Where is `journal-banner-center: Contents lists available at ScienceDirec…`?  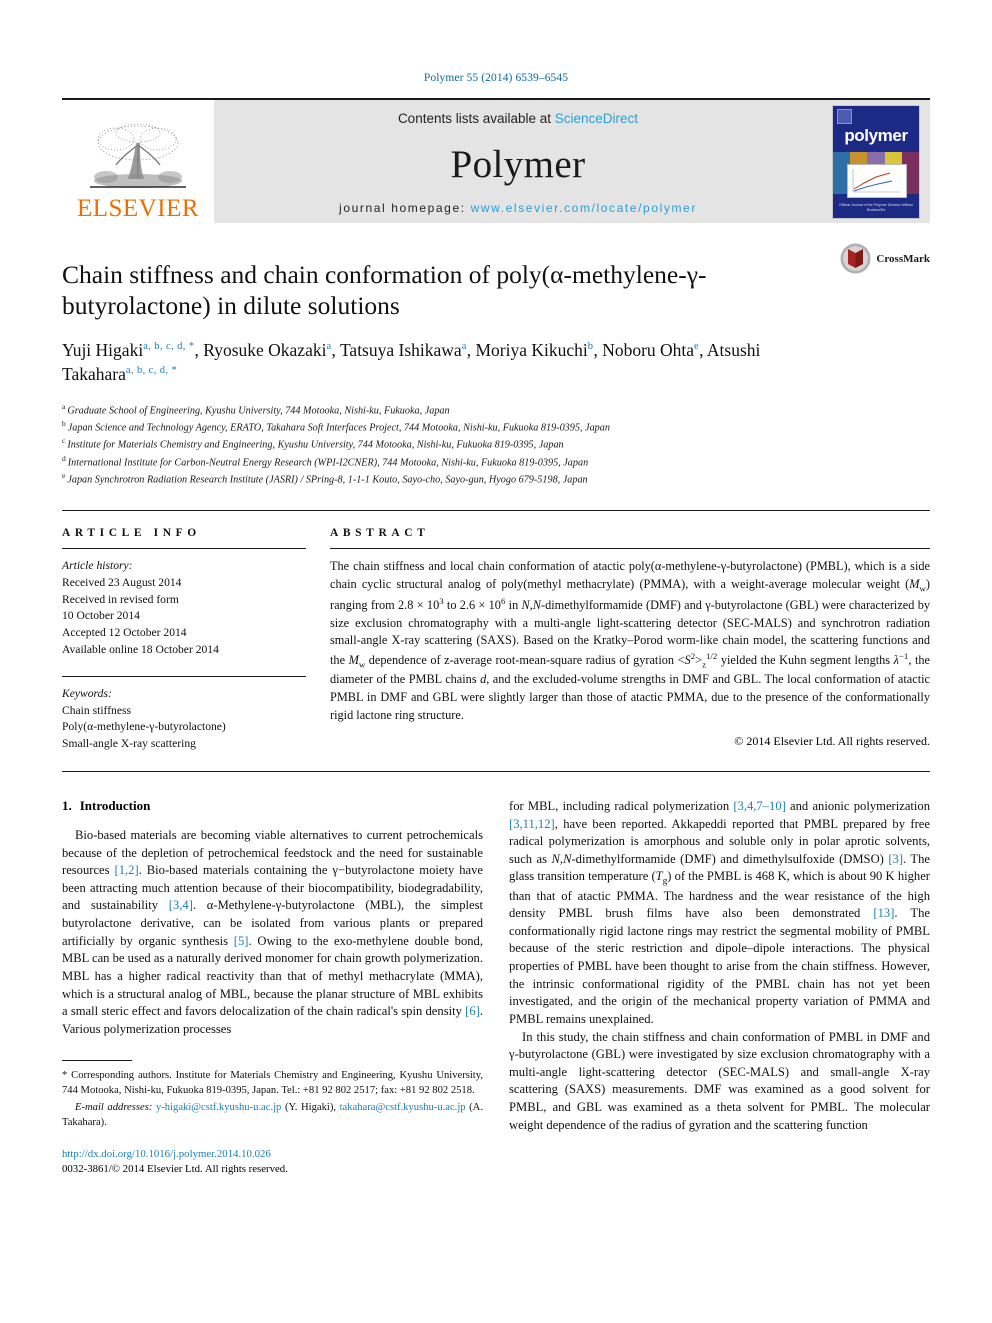
journal-banner-center: Contents lists available at ScienceDirec… is located at coordinates (518, 161).